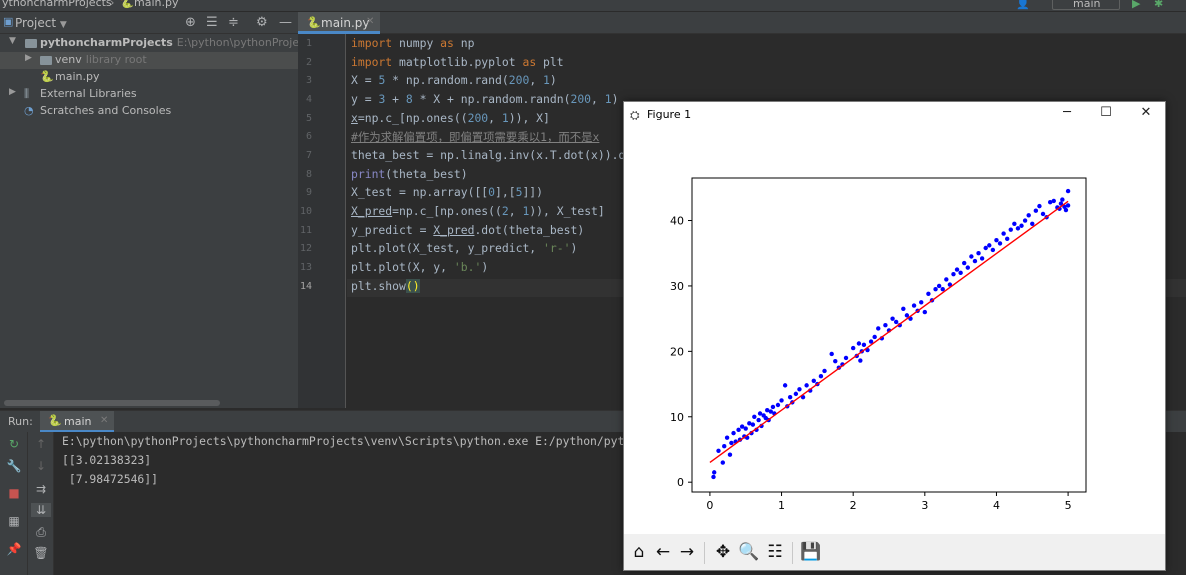  Describe the element at coordinates (308, 118) in the screenshot. I see `line-number: 5` at that location.